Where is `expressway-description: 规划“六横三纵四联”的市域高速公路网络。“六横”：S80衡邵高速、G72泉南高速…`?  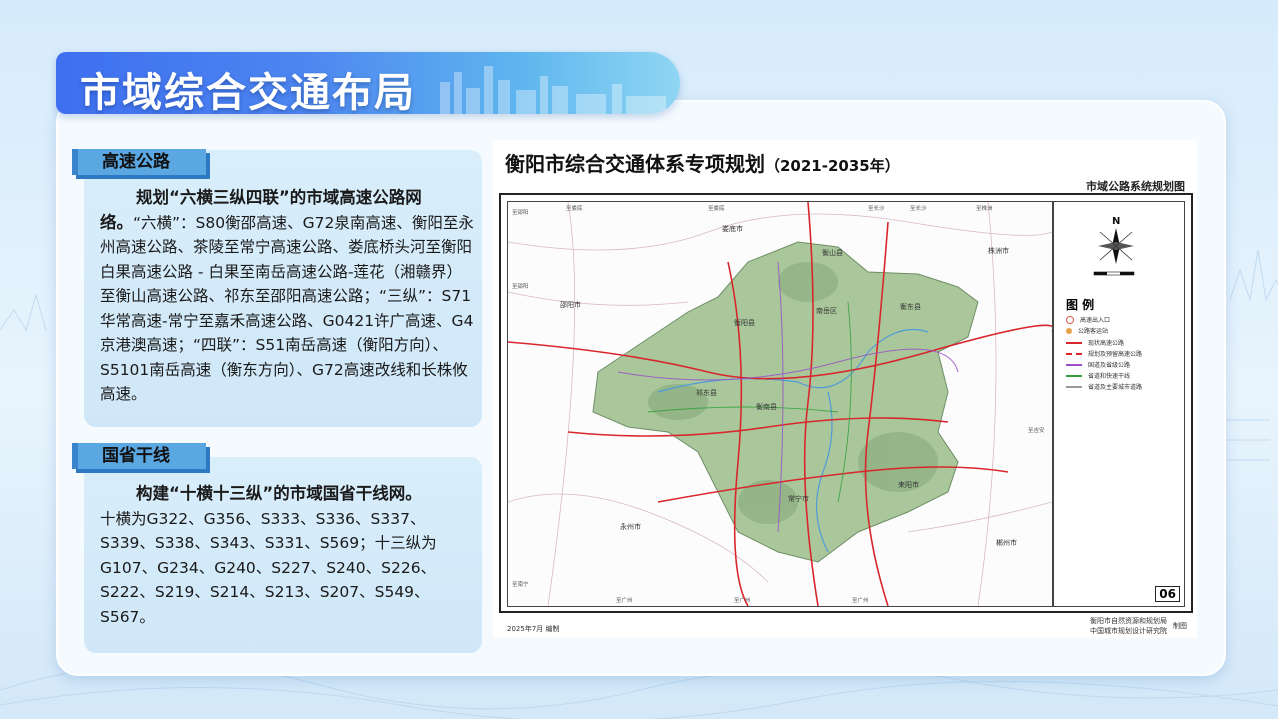 expressway-description: 规划“六横三纵四联”的市域高速公路网络。“六横”：S80衡邵高速、G72泉南高速… is located at coordinates (288, 296).